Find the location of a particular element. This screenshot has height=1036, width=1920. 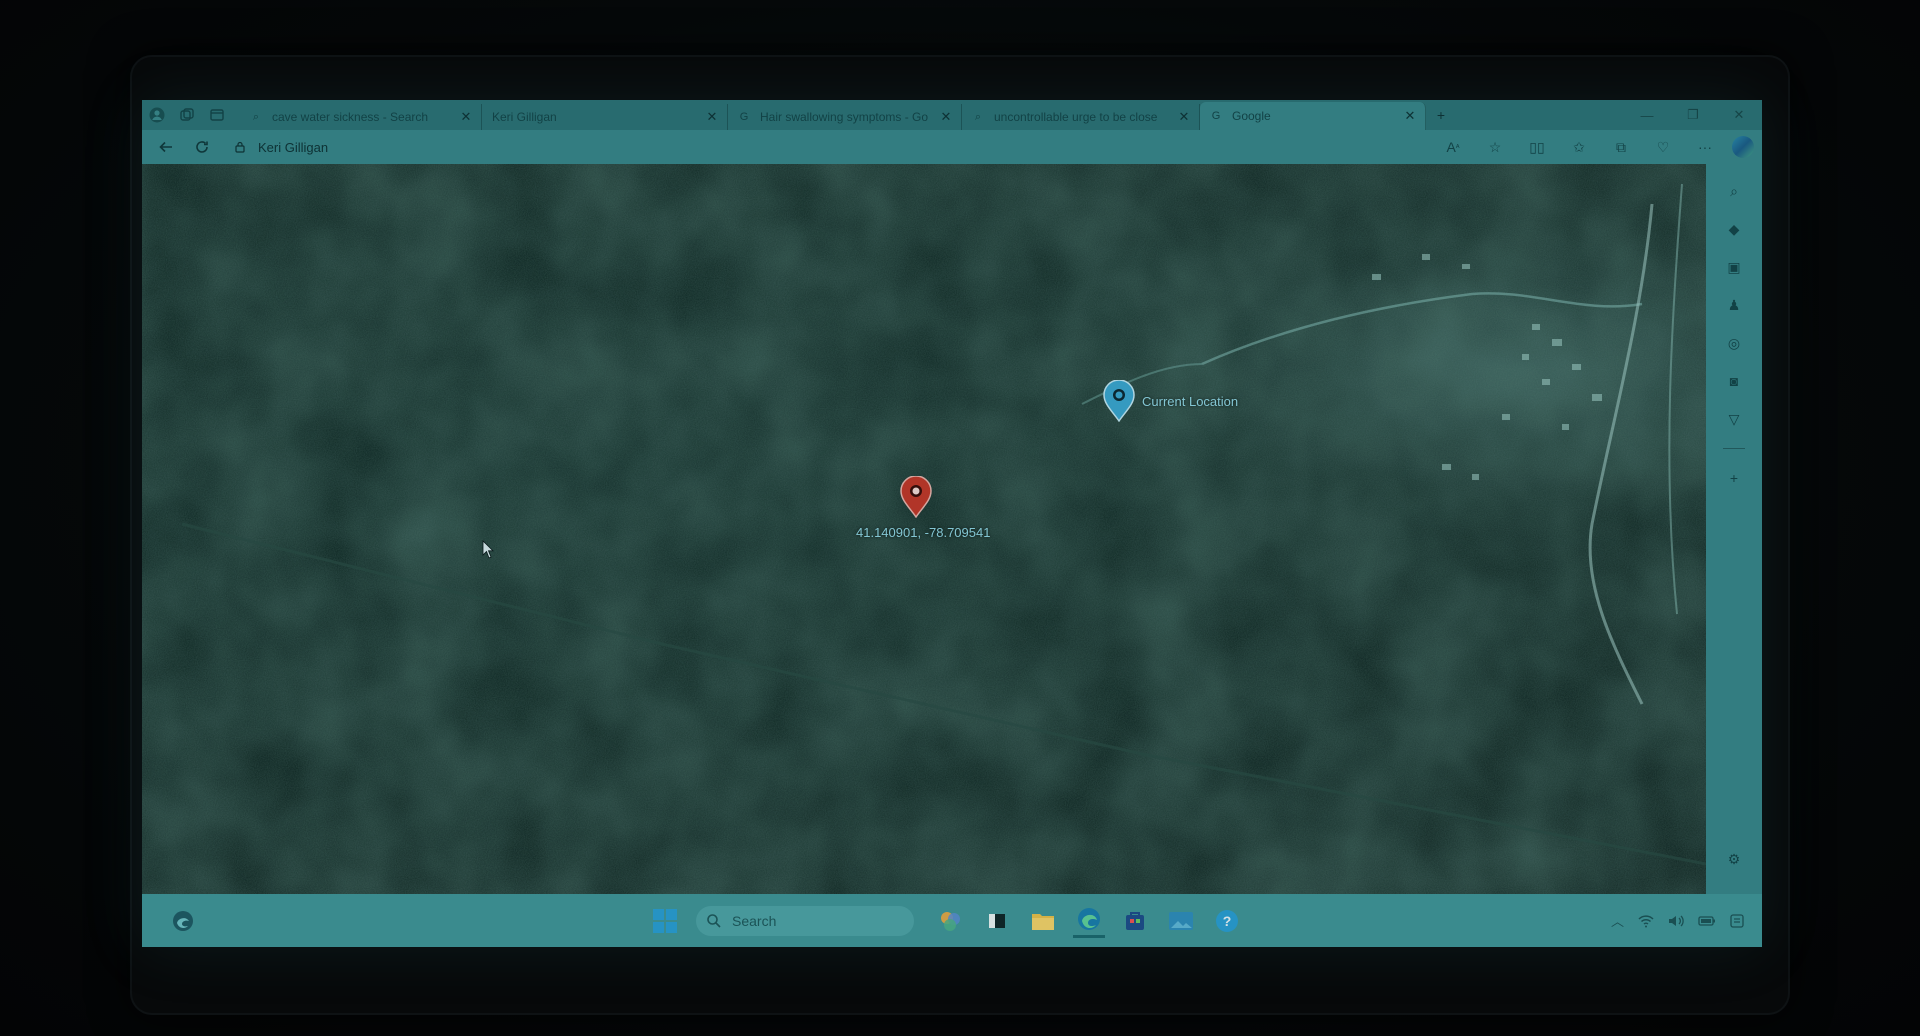

tab-label: Hair swallowing symptoms - Go is located at coordinates (844, 117).